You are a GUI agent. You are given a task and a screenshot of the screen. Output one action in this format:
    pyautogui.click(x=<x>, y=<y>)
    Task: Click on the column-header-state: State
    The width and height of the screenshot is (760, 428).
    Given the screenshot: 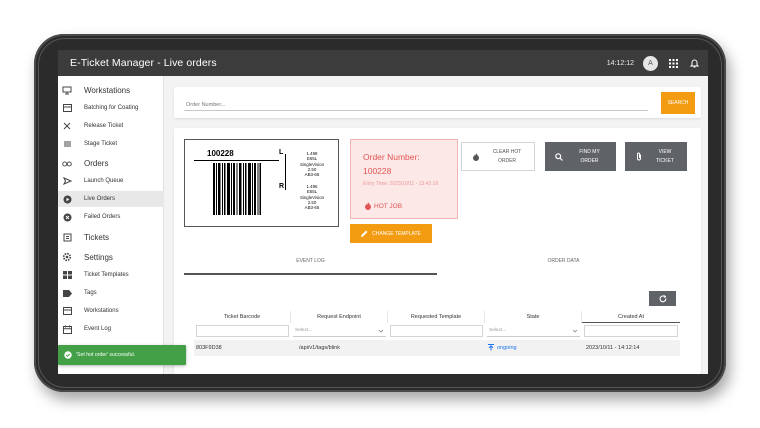 What is the action you would take?
    pyautogui.click(x=533, y=317)
    